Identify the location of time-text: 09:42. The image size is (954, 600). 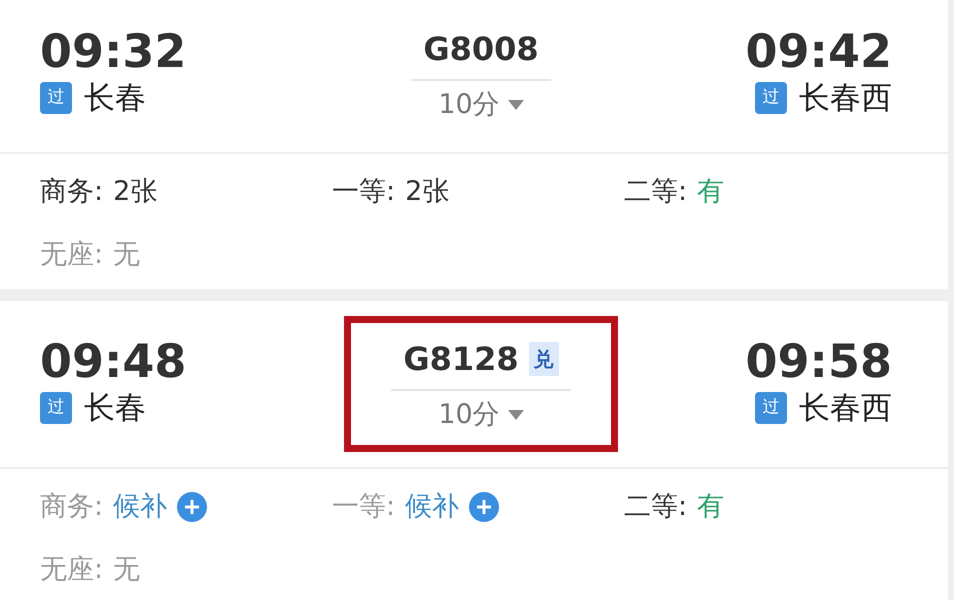
(819, 50).